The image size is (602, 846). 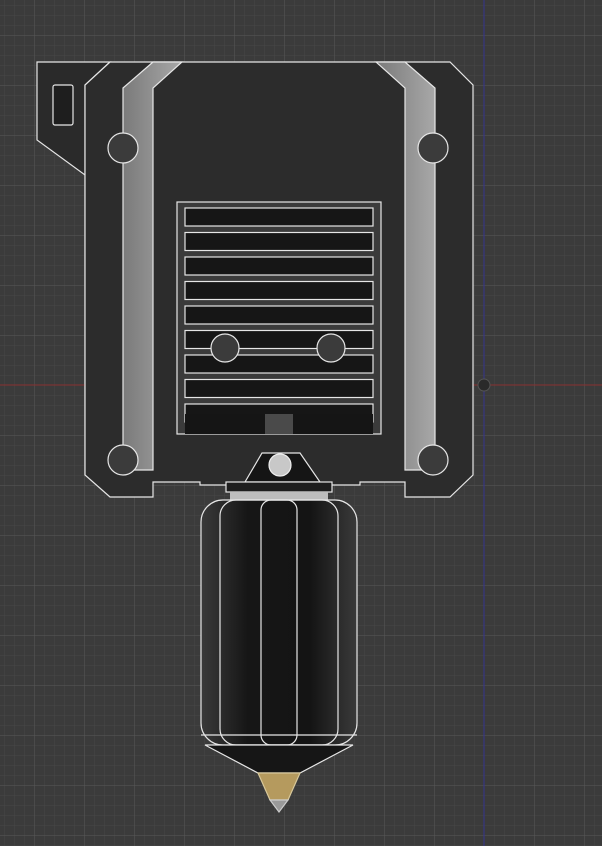 What do you see at coordinates (280, 465) in the screenshot?
I see `mount-screw` at bounding box center [280, 465].